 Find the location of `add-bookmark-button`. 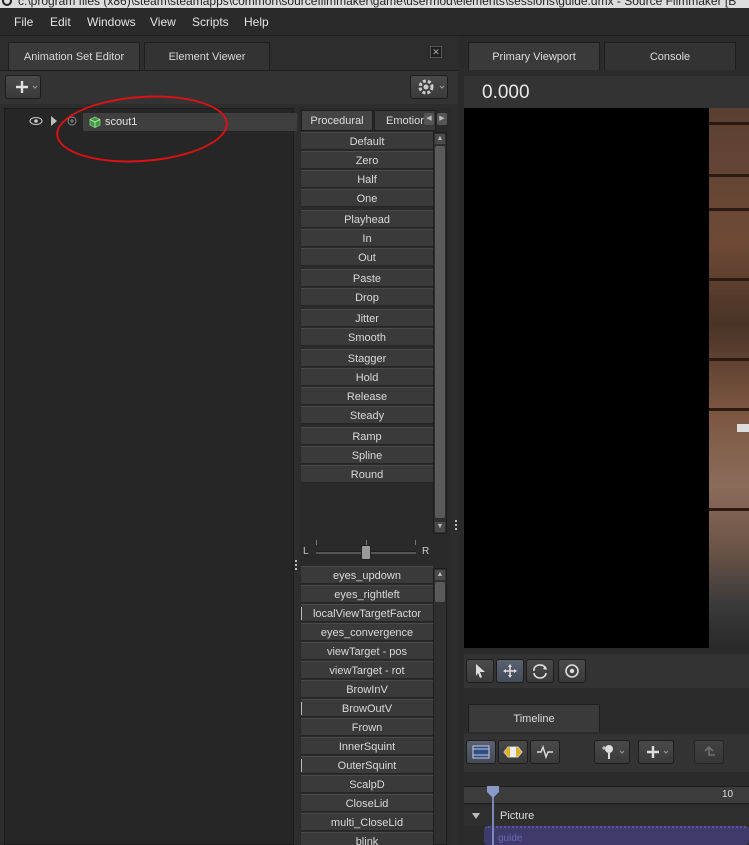

add-bookmark-button is located at coordinates (612, 752).